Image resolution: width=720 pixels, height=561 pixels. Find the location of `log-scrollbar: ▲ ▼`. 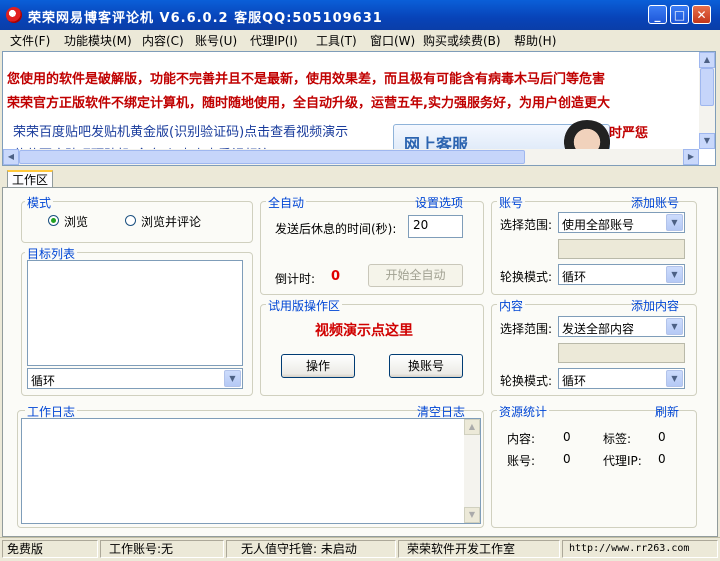

log-scrollbar: ▲ ▼ is located at coordinates (472, 471).